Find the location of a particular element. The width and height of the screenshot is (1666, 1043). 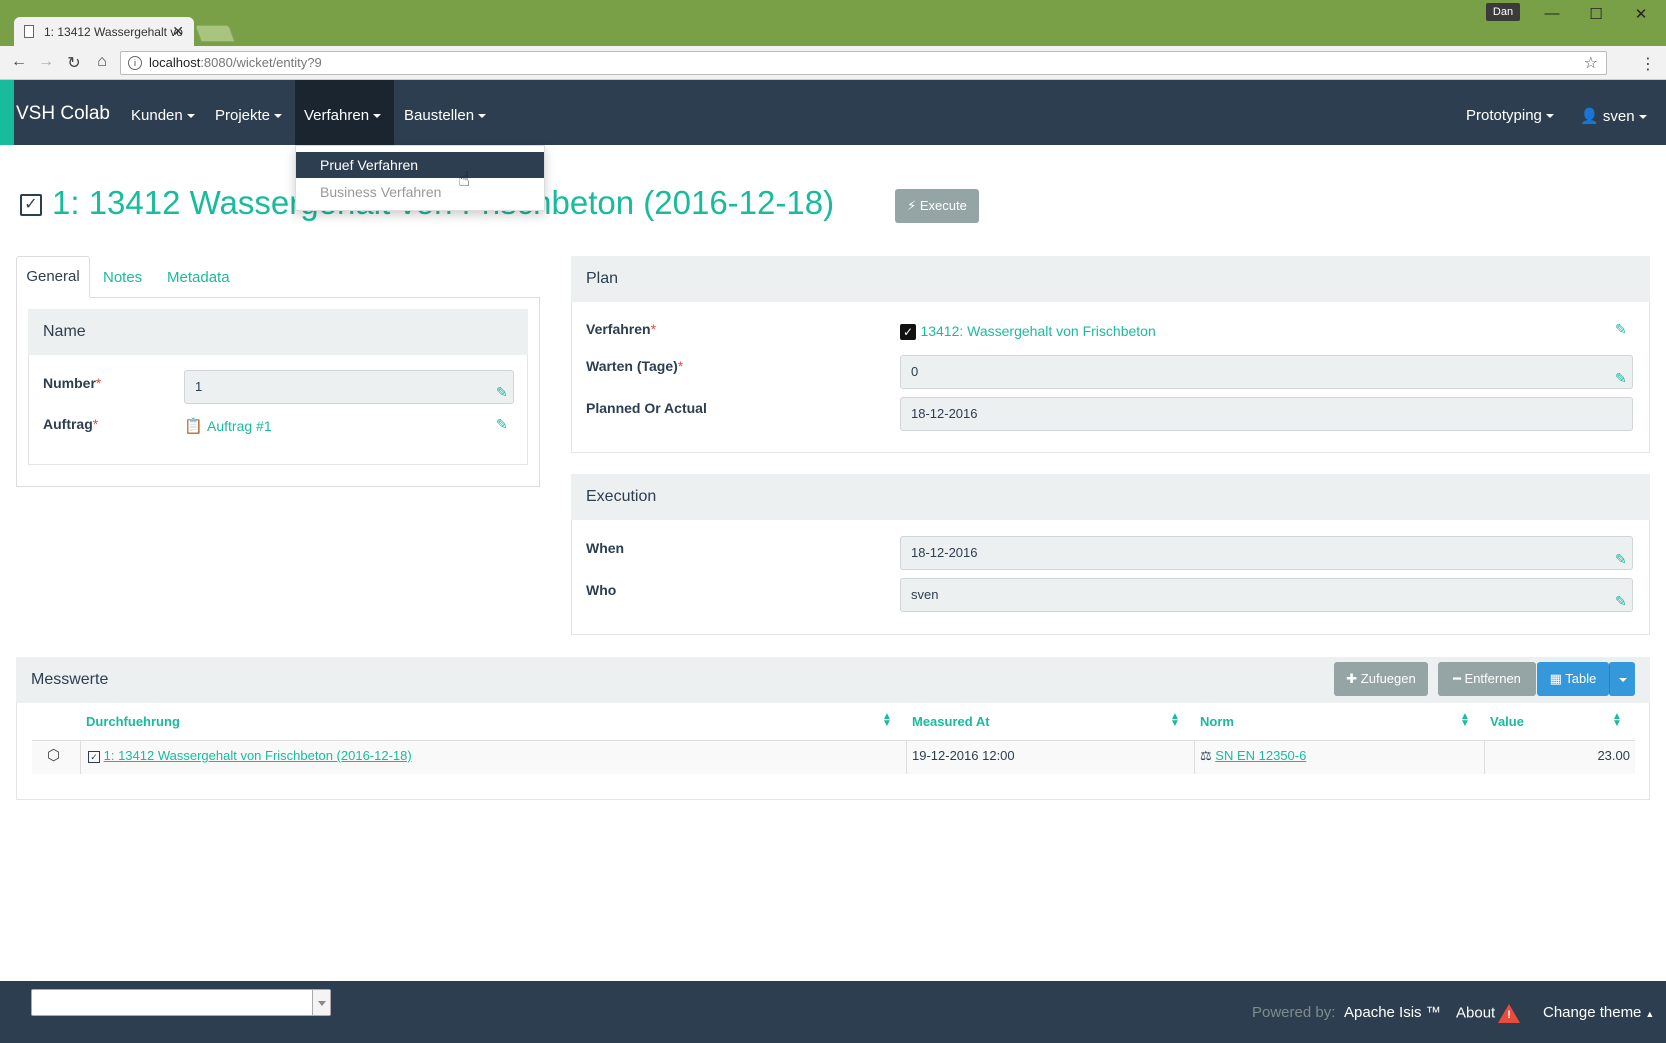

when-label: When is located at coordinates (605, 548).